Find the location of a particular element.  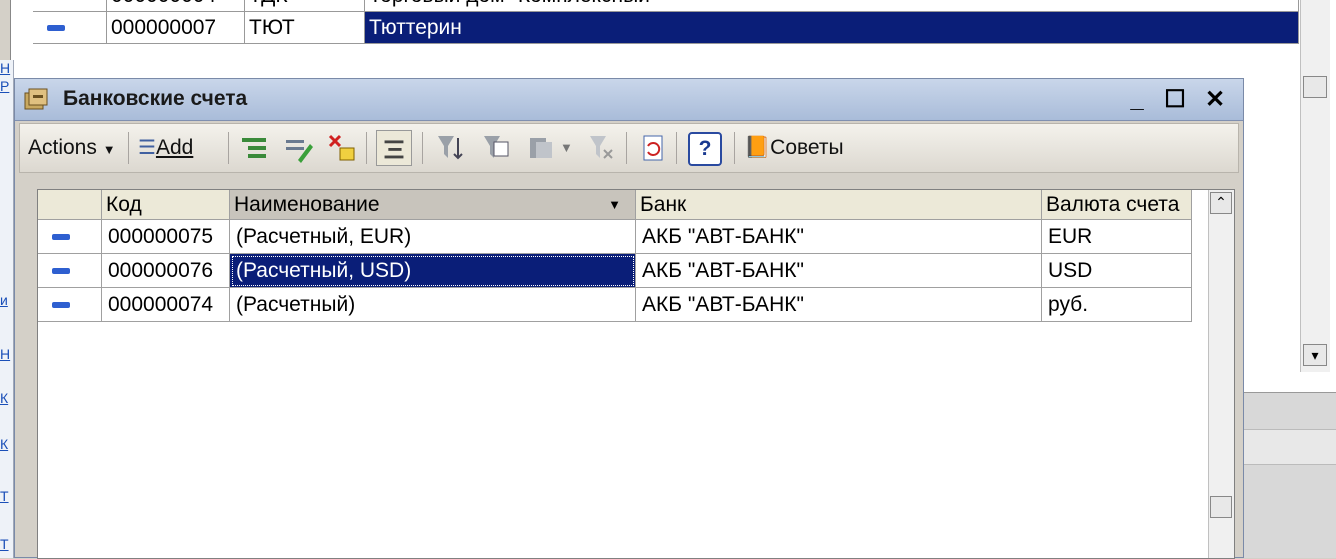

bg-lower-pane is located at coordinates (1289, 475).